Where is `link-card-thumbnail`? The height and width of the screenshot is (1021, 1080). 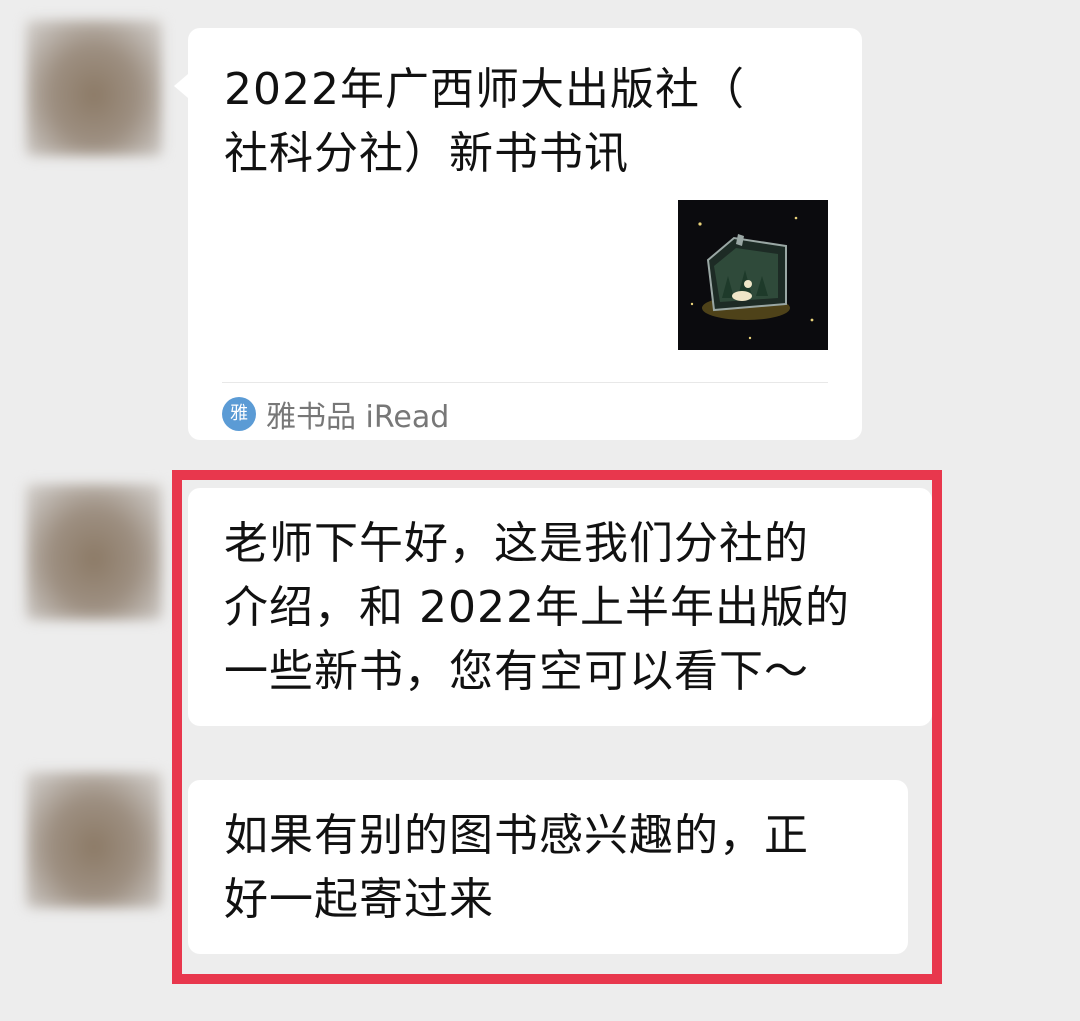
link-card-thumbnail is located at coordinates (753, 275).